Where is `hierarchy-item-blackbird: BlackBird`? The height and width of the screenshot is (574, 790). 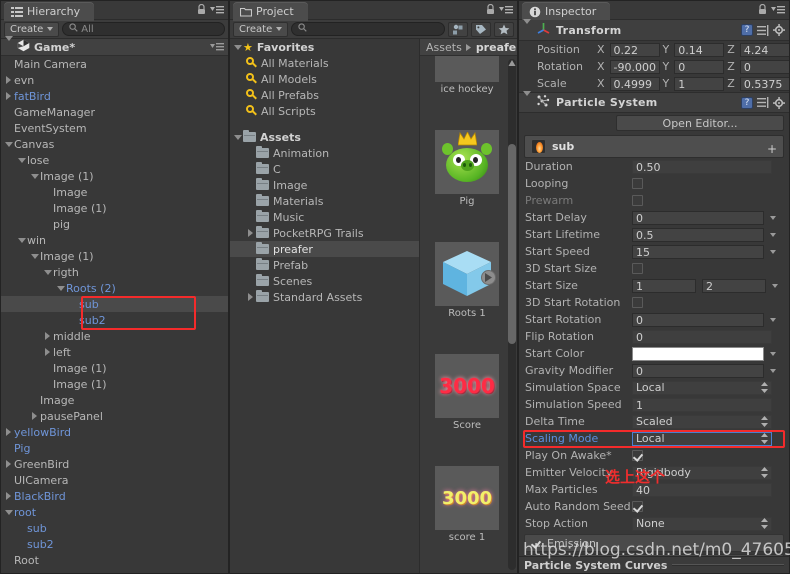
hierarchy-item-blackbird: BlackBird is located at coordinates (114, 496).